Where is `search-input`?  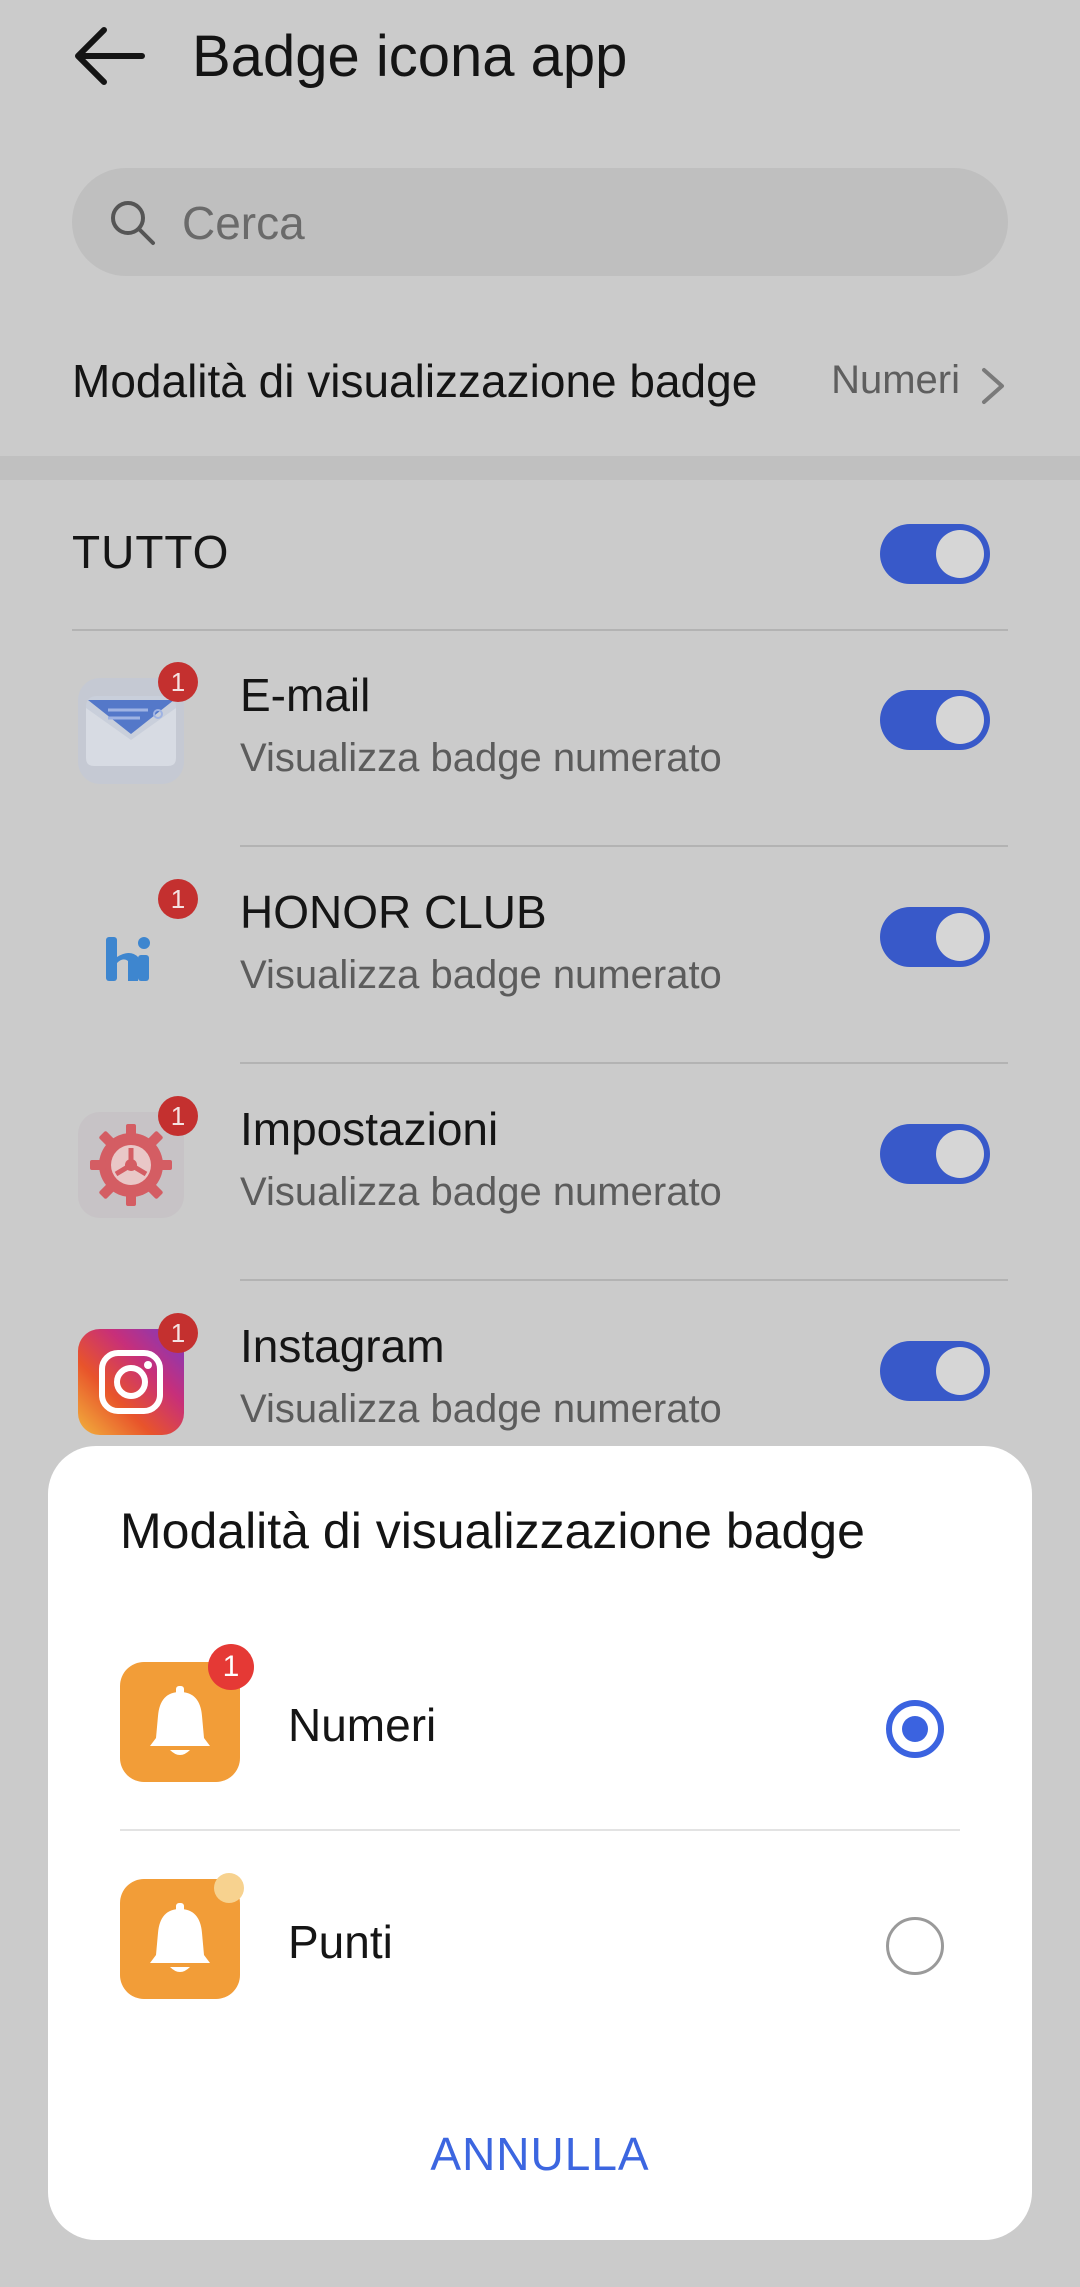
search-input is located at coordinates (572, 223).